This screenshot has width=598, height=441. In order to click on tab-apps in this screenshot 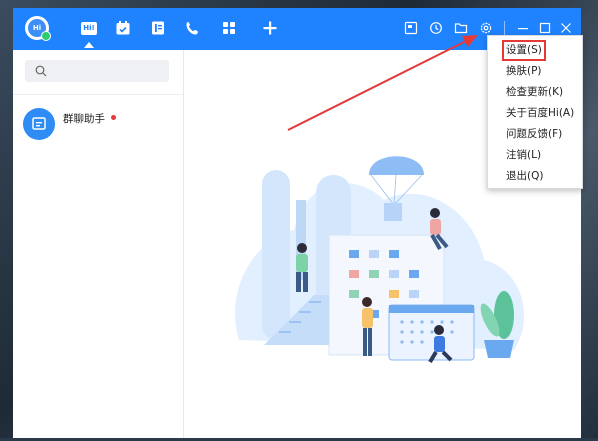, I will do `click(229, 28)`.